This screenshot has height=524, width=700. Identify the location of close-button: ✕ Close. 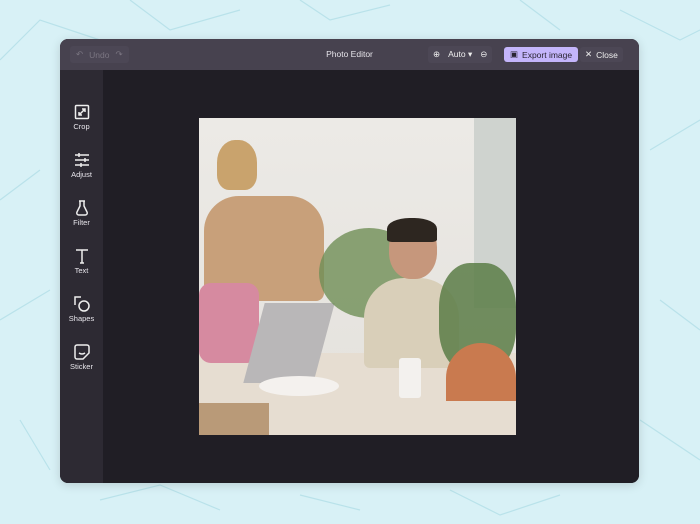
(601, 54).